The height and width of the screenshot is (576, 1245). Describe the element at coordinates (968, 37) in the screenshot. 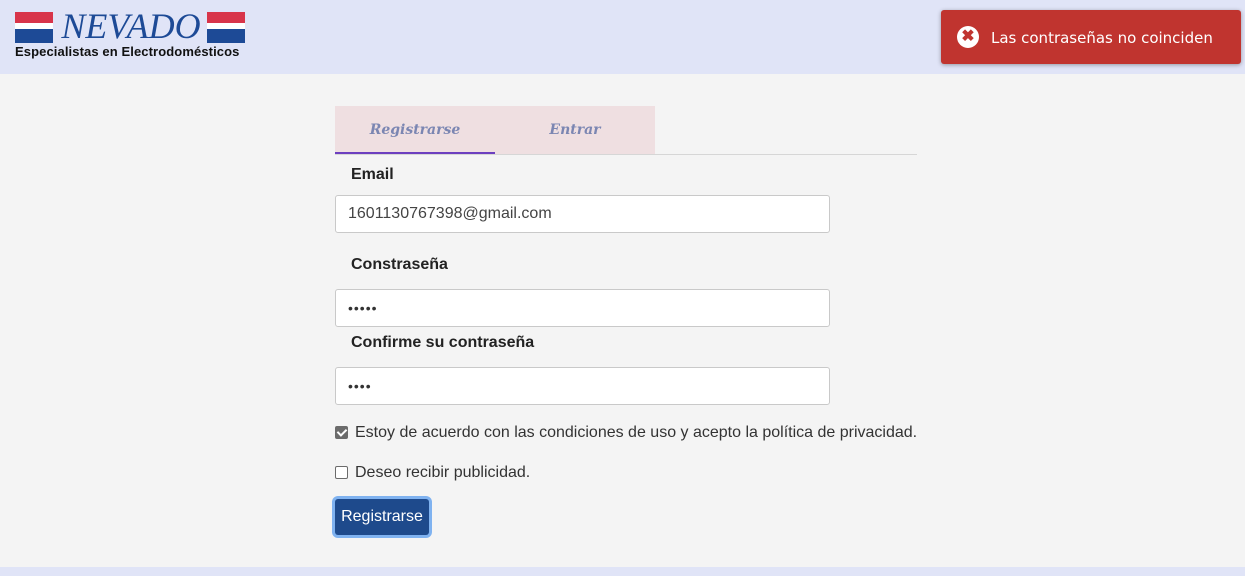

I see `close-circle-icon: ✖` at that location.